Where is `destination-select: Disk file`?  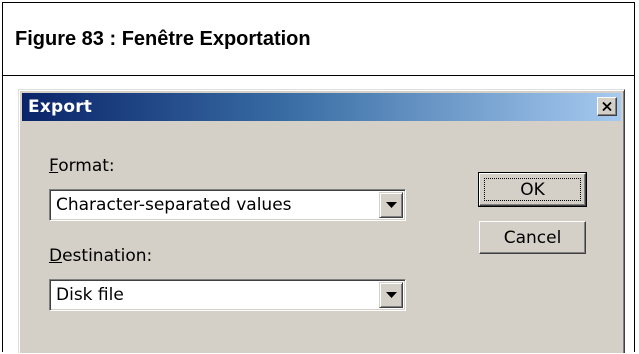 destination-select: Disk file is located at coordinates (227, 295).